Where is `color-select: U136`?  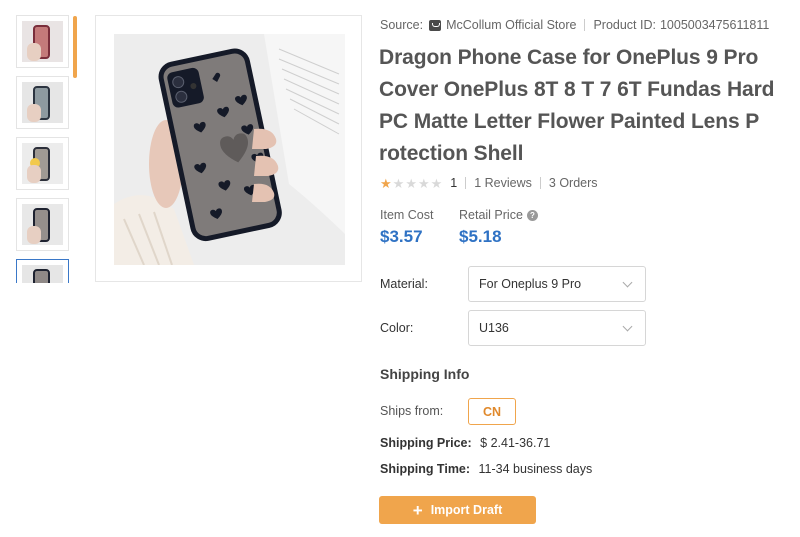 color-select: U136 is located at coordinates (557, 328).